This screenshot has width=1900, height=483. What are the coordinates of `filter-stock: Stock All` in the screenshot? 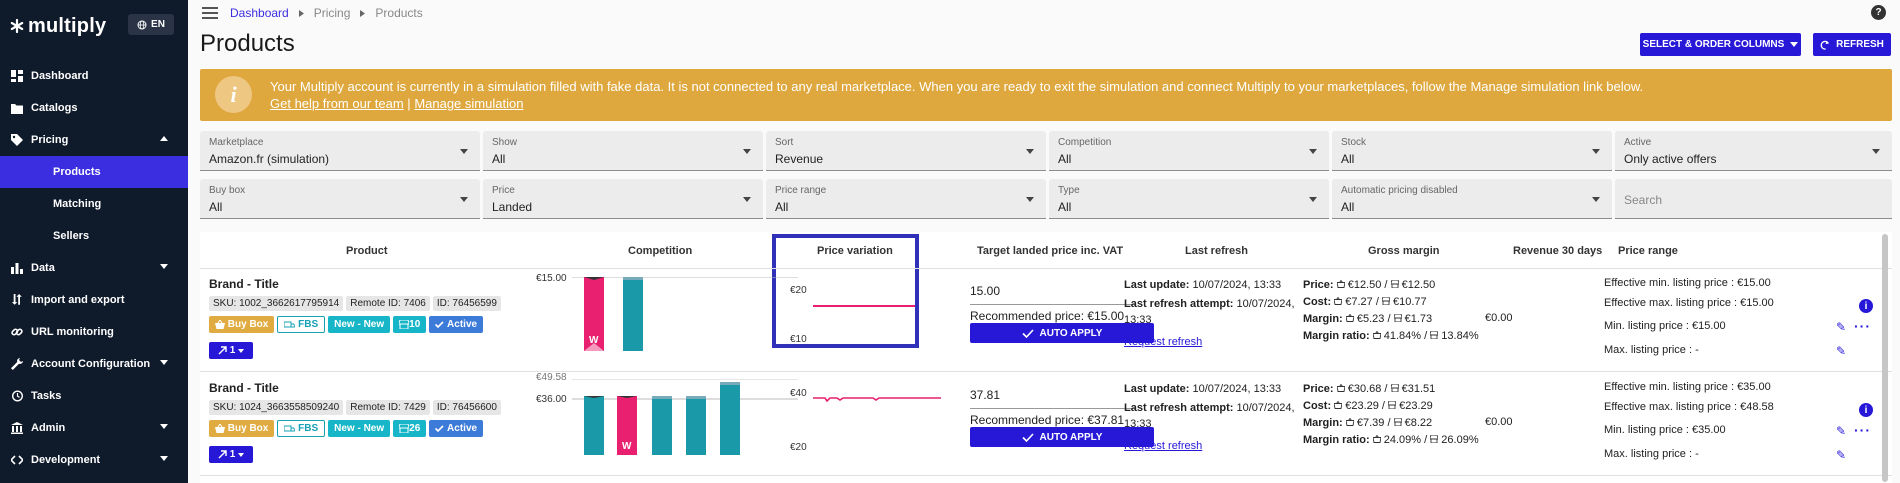 It's located at (1472, 151).